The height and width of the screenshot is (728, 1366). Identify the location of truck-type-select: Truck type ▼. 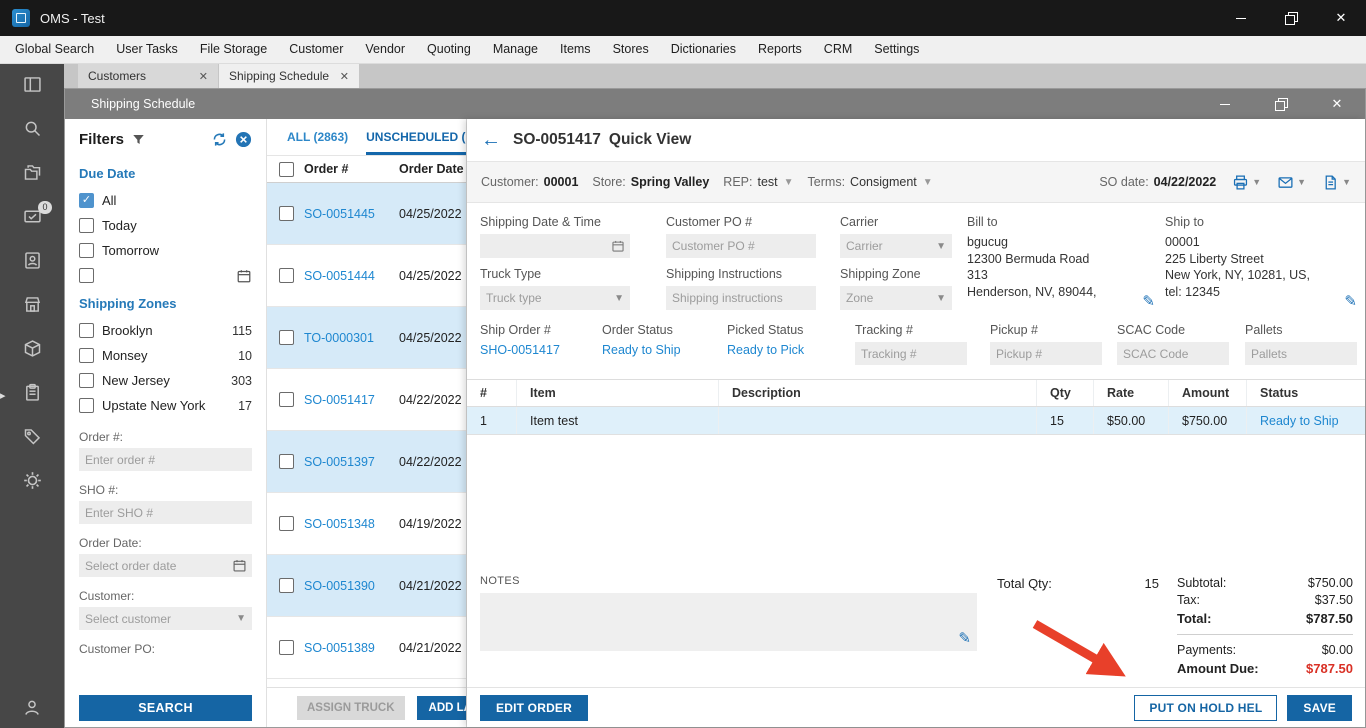
(555, 298).